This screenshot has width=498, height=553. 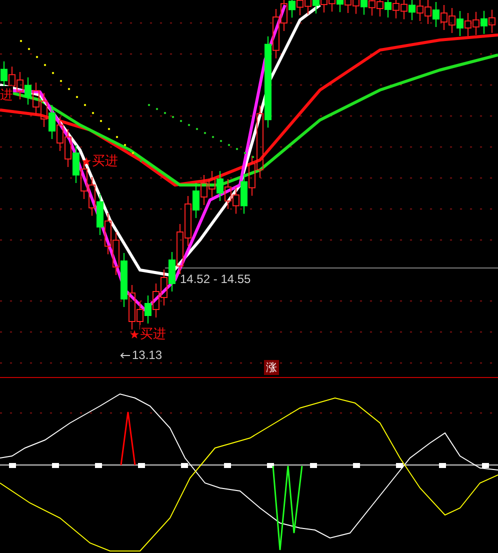 What do you see at coordinates (128, 438) in the screenshot?
I see `buy-spike` at bounding box center [128, 438].